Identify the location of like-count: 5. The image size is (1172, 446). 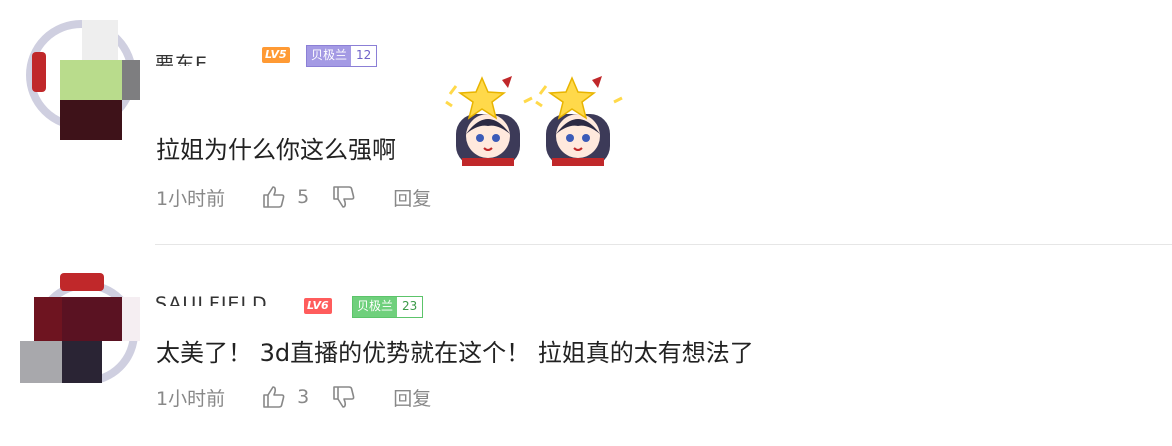
(303, 197).